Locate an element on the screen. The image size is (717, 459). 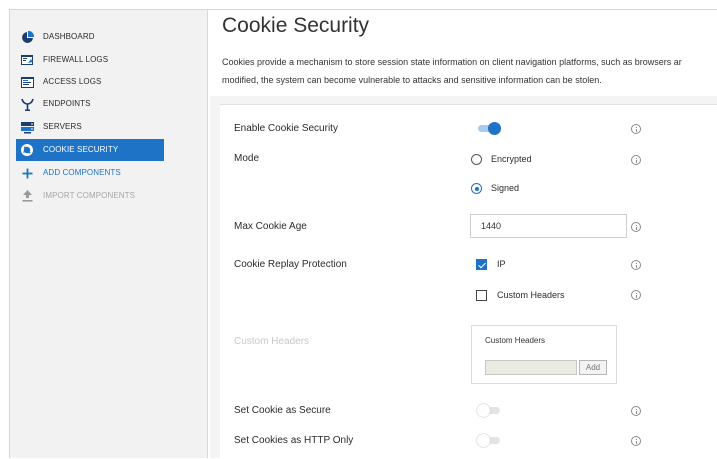
sidebar-item-servers: SERVERS is located at coordinates (99, 127).